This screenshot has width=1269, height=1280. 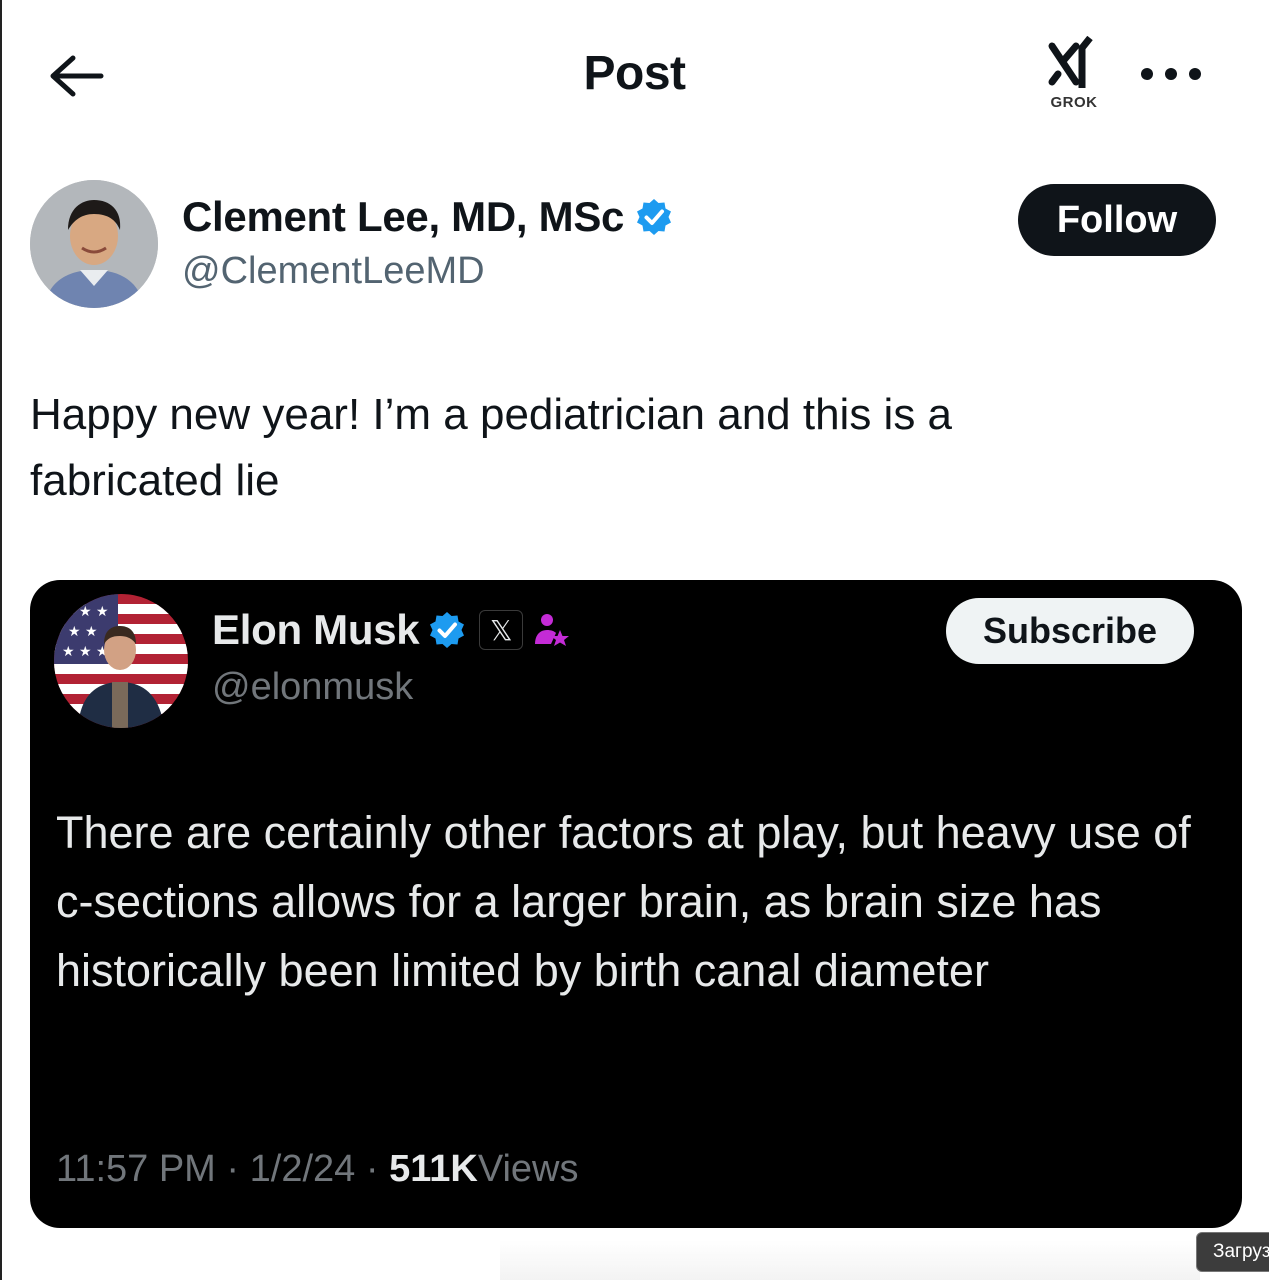 What do you see at coordinates (333, 271) in the screenshot?
I see `author-handle: @ClementLeeMD` at bounding box center [333, 271].